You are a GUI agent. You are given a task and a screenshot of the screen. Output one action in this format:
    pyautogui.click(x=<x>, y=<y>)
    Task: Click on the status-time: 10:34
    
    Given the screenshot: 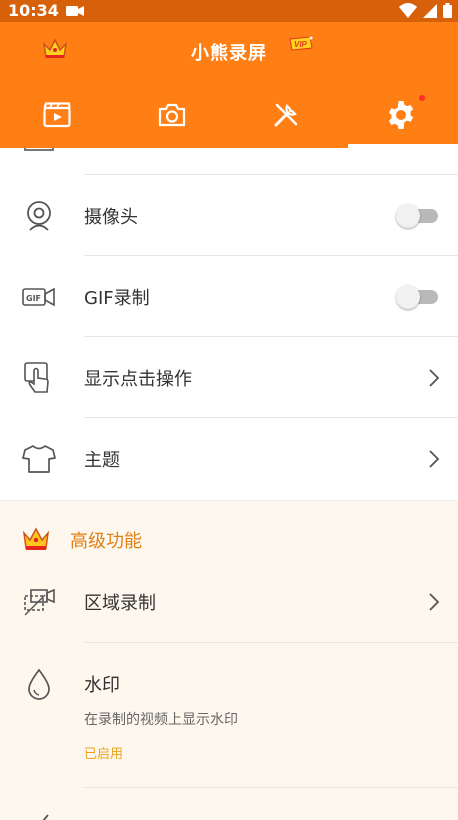 What is the action you would take?
    pyautogui.click(x=33, y=10)
    